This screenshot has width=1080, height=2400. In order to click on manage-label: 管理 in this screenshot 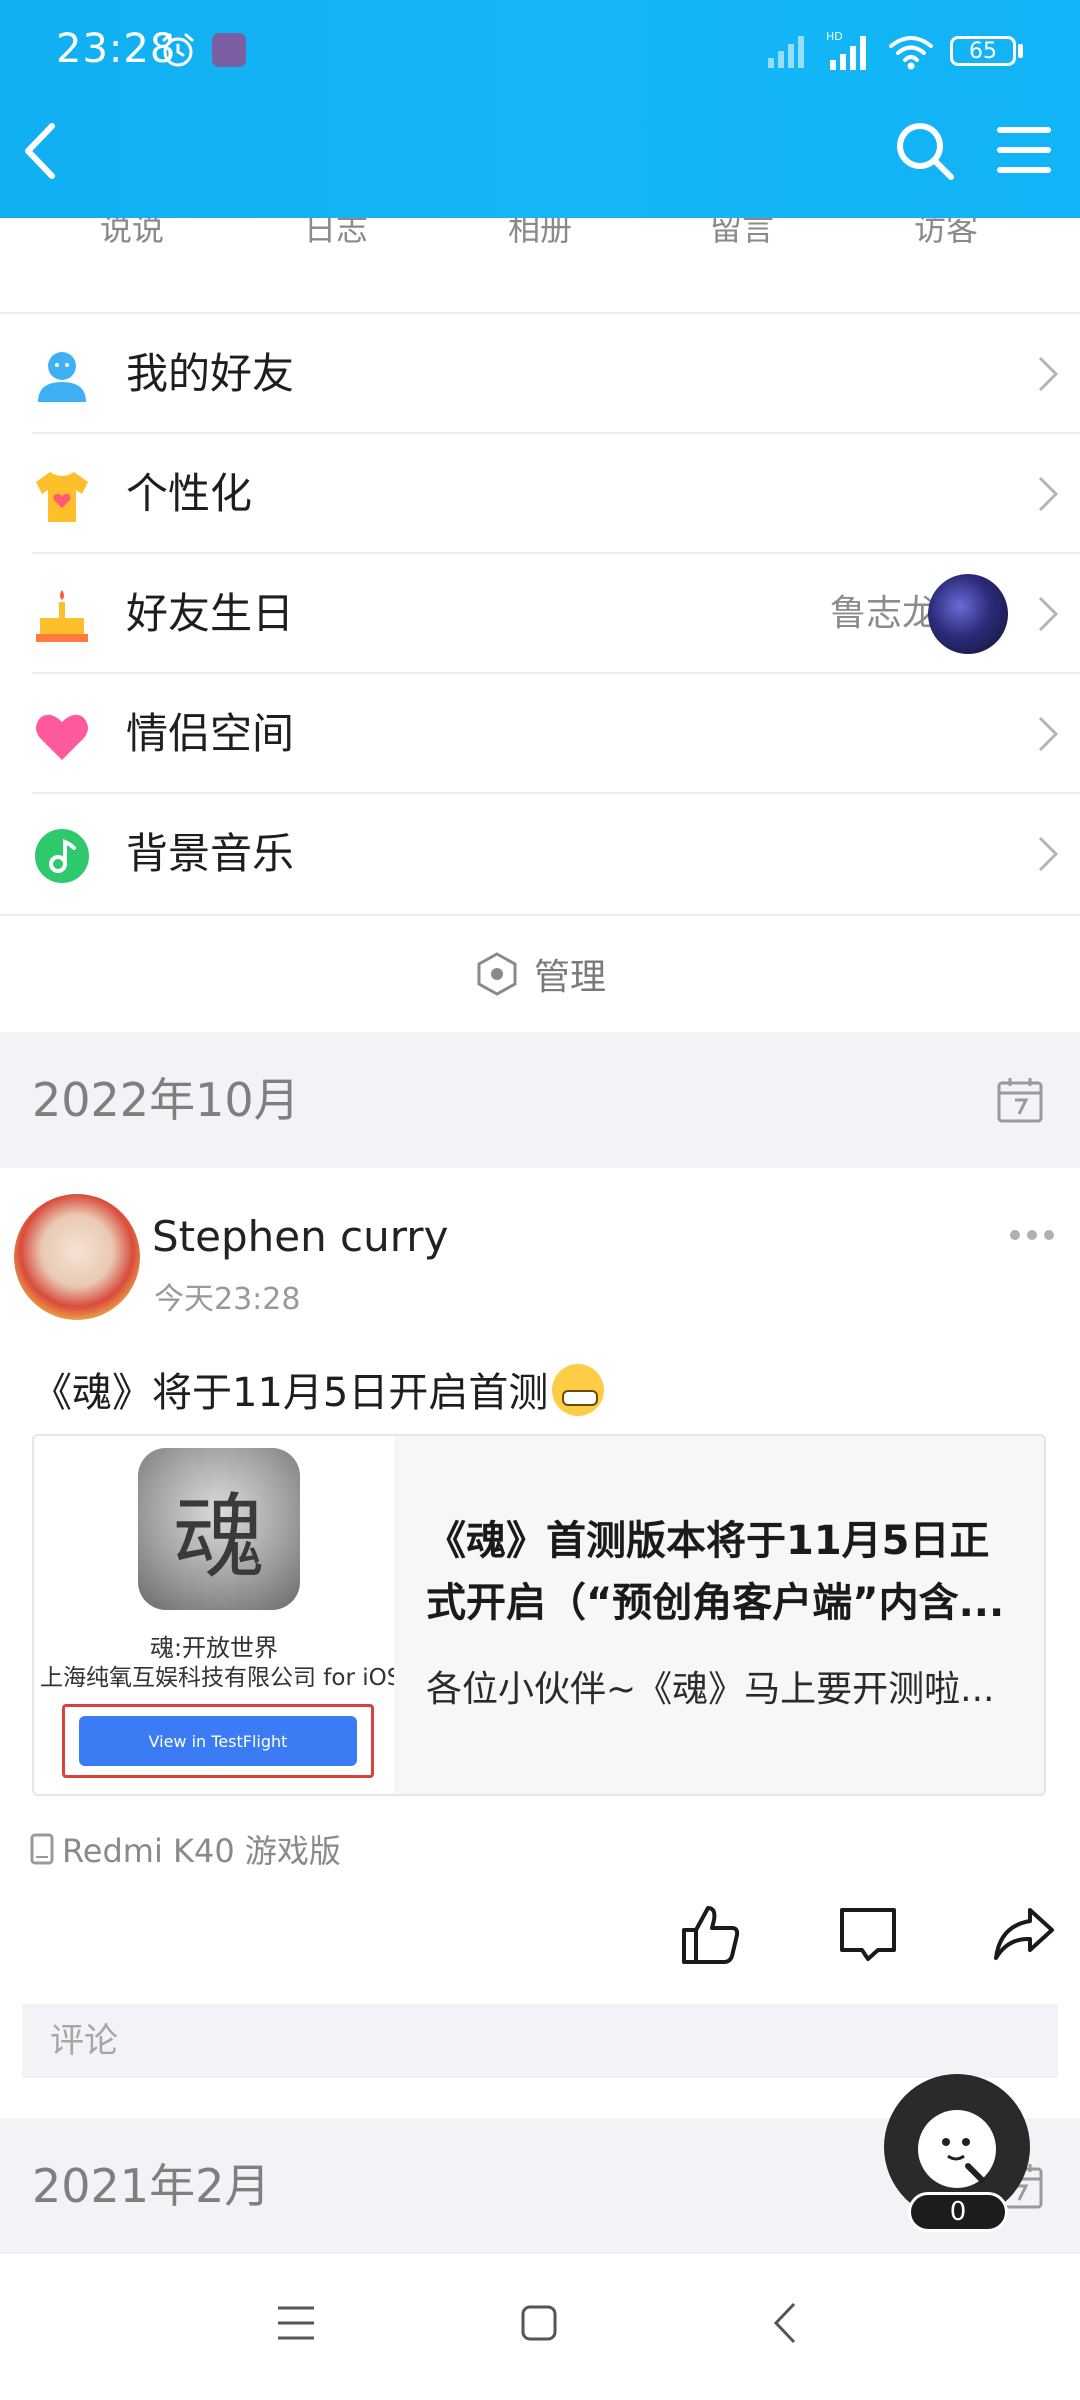, I will do `click(569, 977)`.